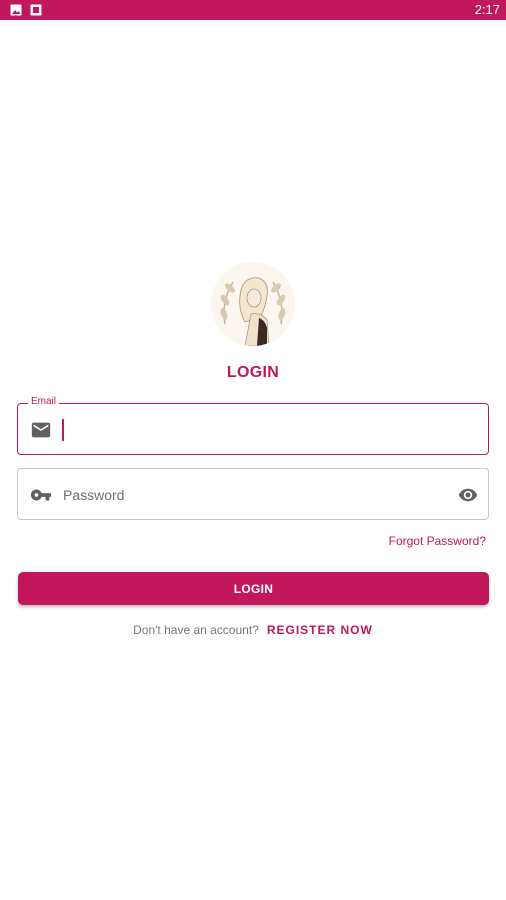 The height and width of the screenshot is (900, 506). Describe the element at coordinates (253, 430) in the screenshot. I see `email-input` at that location.